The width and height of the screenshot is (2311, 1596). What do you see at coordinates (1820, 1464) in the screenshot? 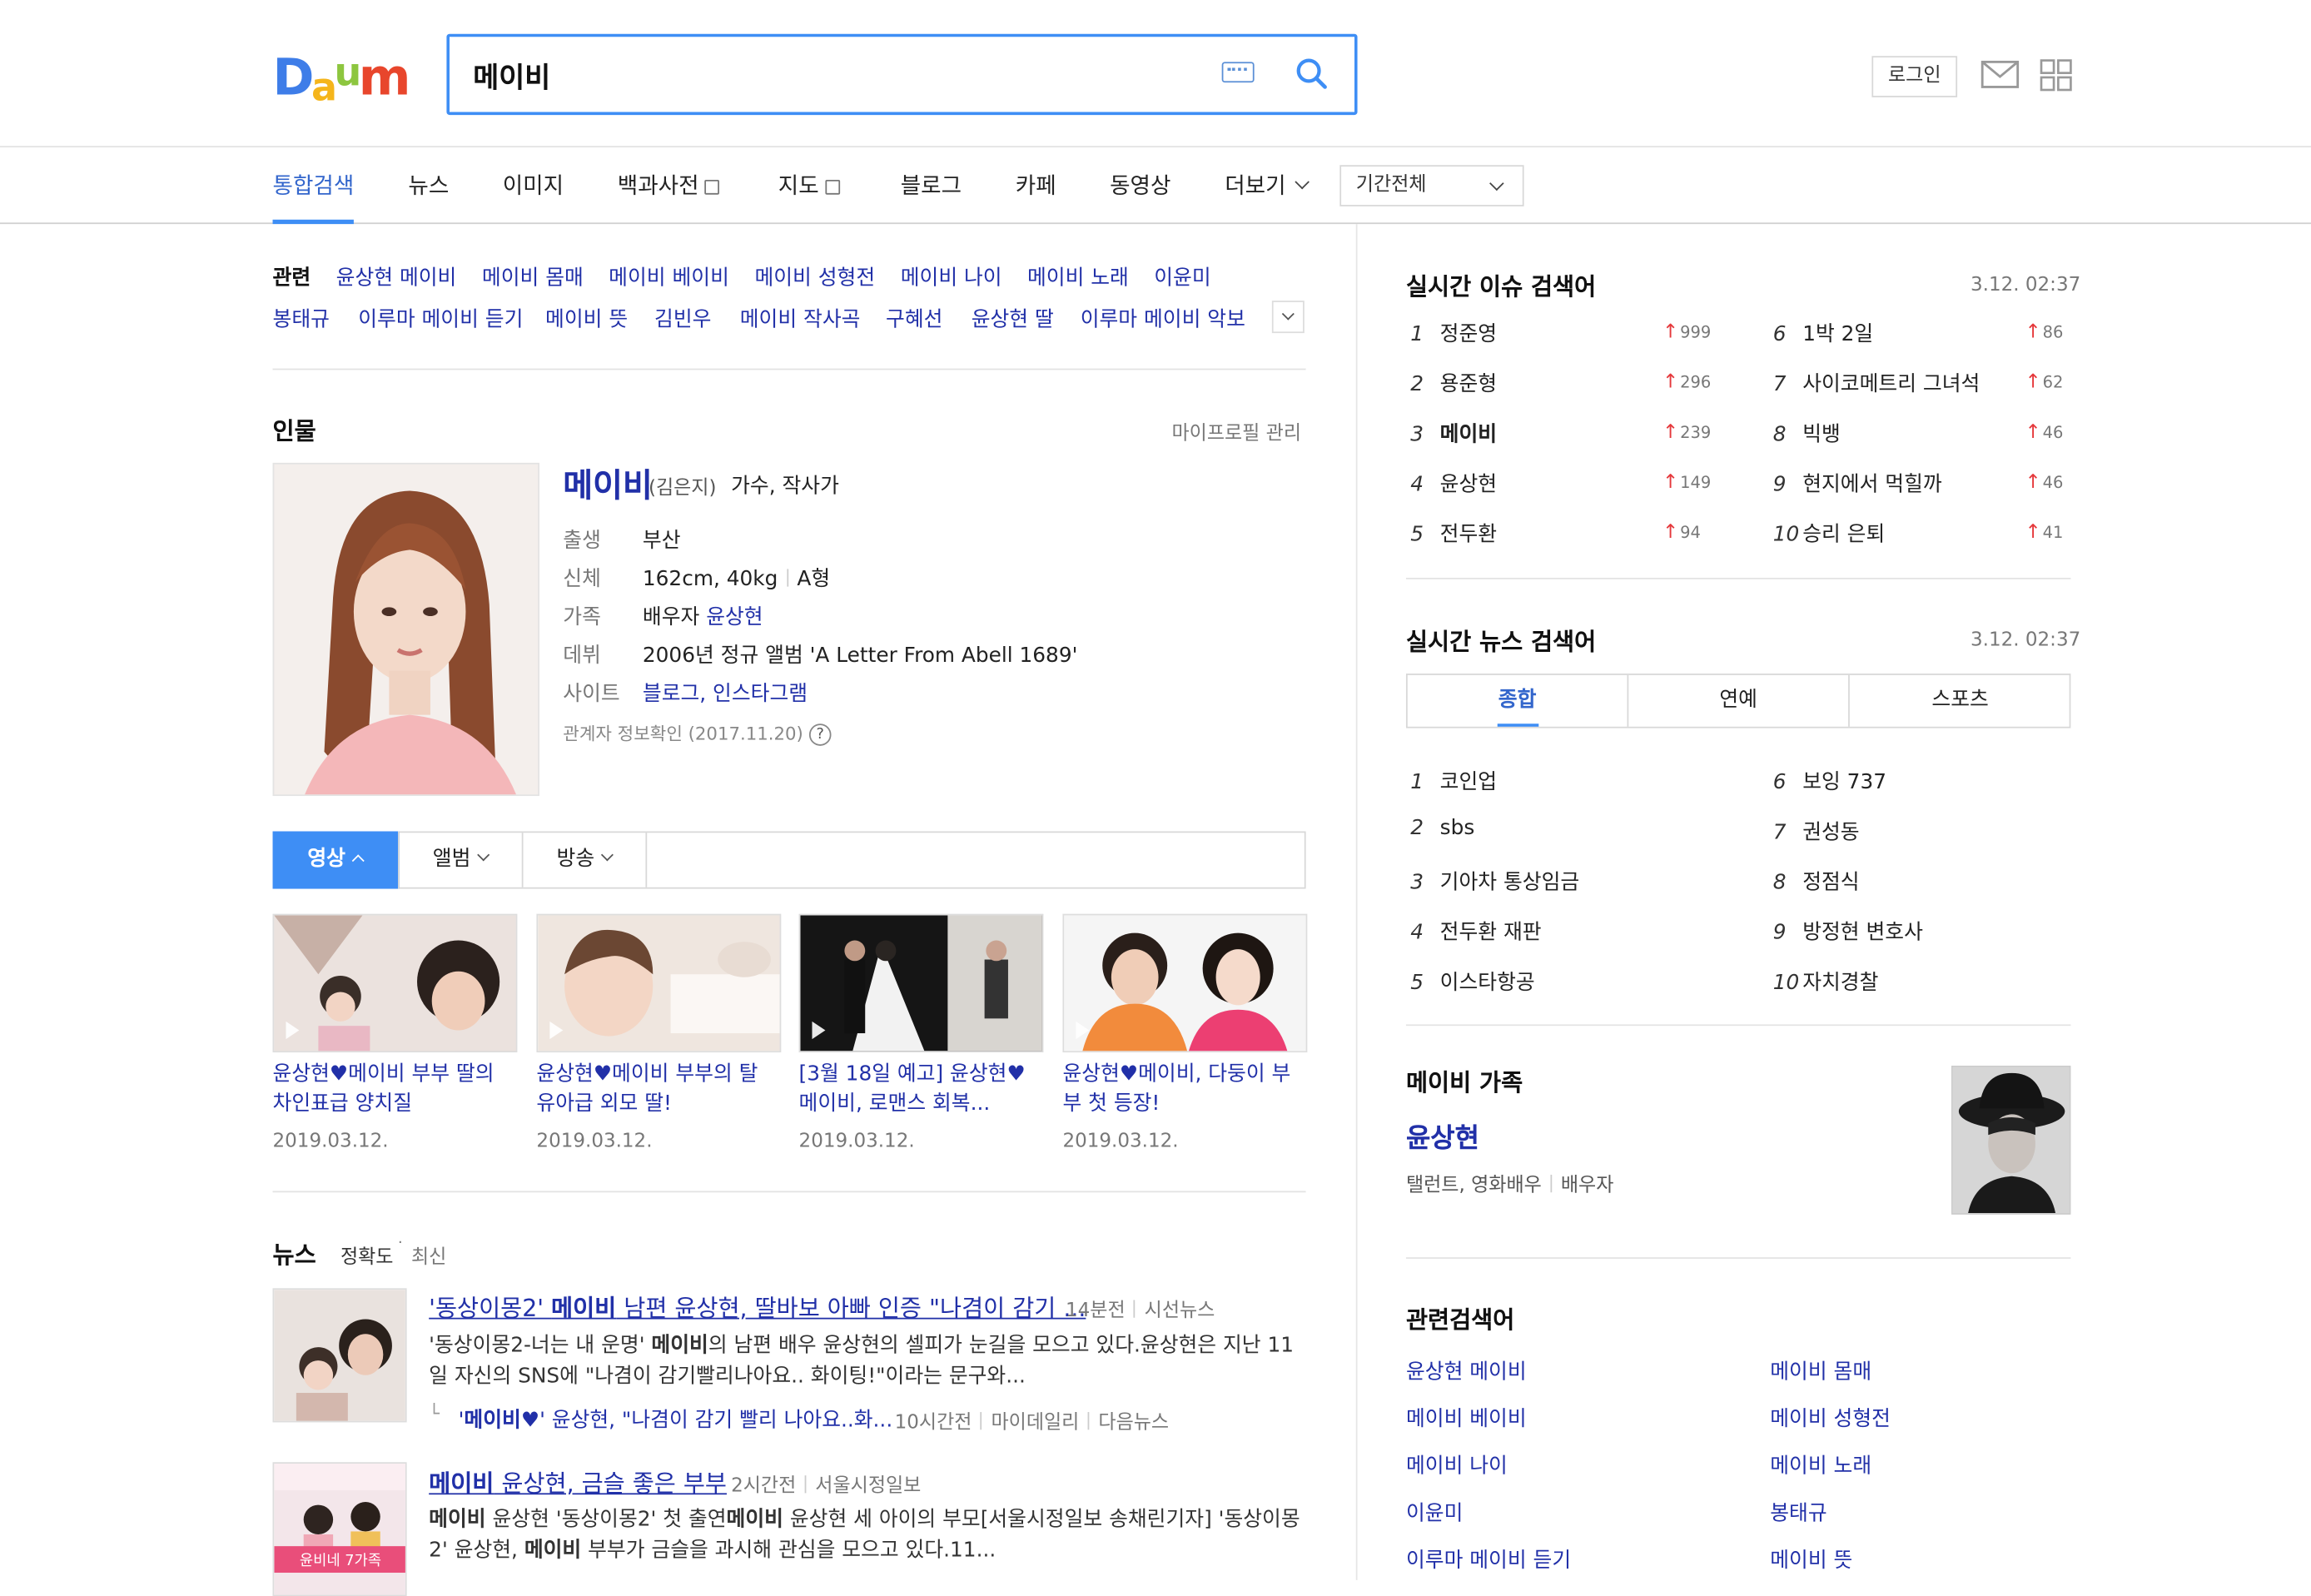
I see `related-search-link: 메이비 노래` at bounding box center [1820, 1464].